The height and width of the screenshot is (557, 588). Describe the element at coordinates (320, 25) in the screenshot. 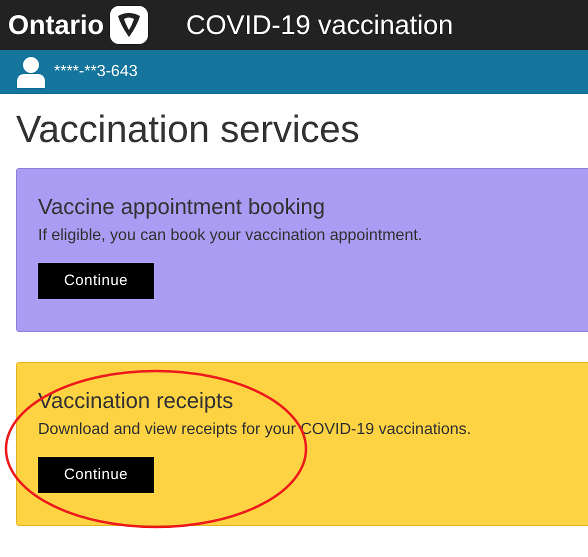

I see `app-title: COVID-19 vaccination` at that location.